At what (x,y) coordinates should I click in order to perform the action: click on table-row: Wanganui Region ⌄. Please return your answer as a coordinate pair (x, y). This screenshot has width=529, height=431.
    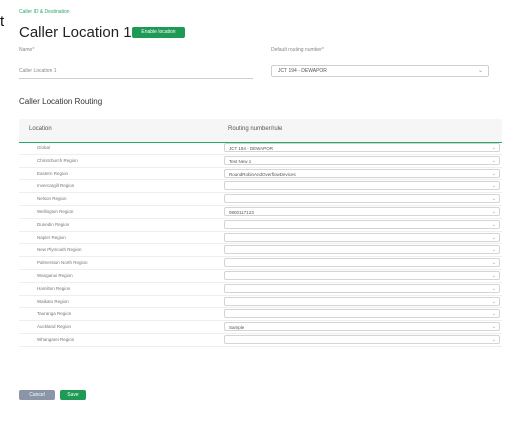
    Looking at the image, I should click on (260, 276).